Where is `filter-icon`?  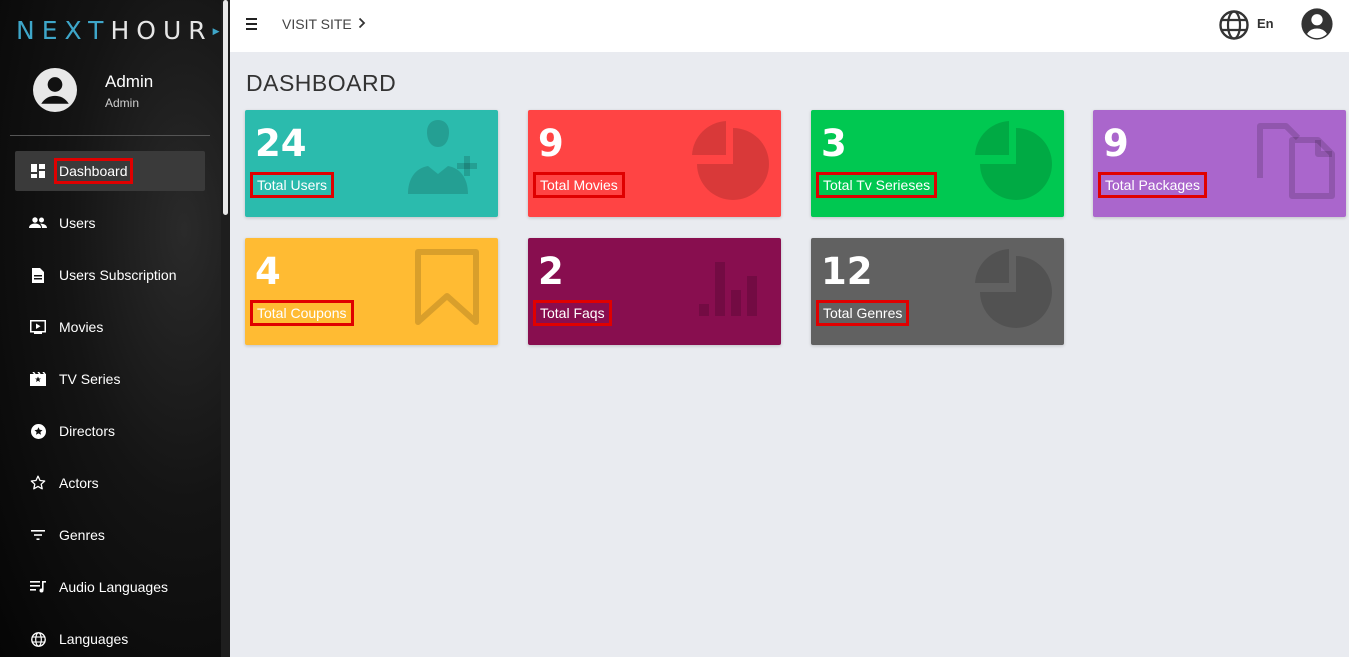
filter-icon is located at coordinates (38, 535).